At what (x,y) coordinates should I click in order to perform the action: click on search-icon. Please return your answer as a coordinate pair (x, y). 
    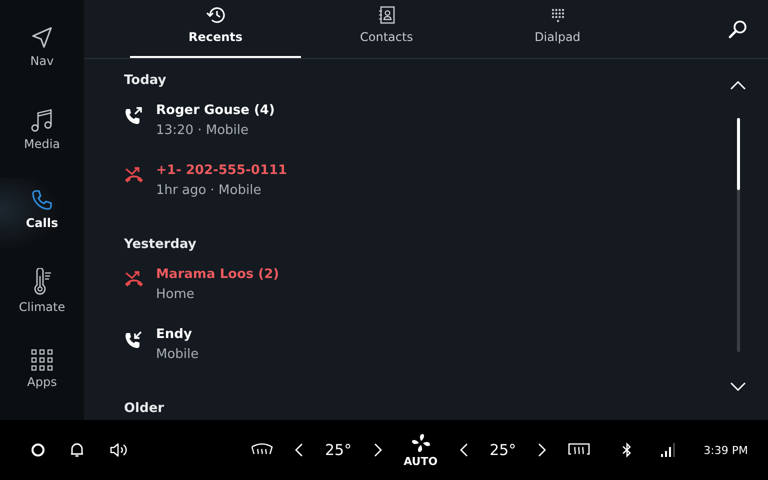
    Looking at the image, I should click on (738, 29).